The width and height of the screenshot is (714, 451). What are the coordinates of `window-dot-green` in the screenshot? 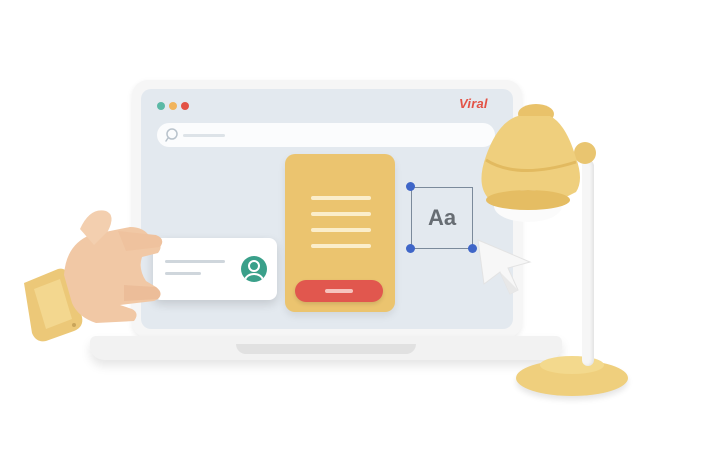 It's located at (161, 106).